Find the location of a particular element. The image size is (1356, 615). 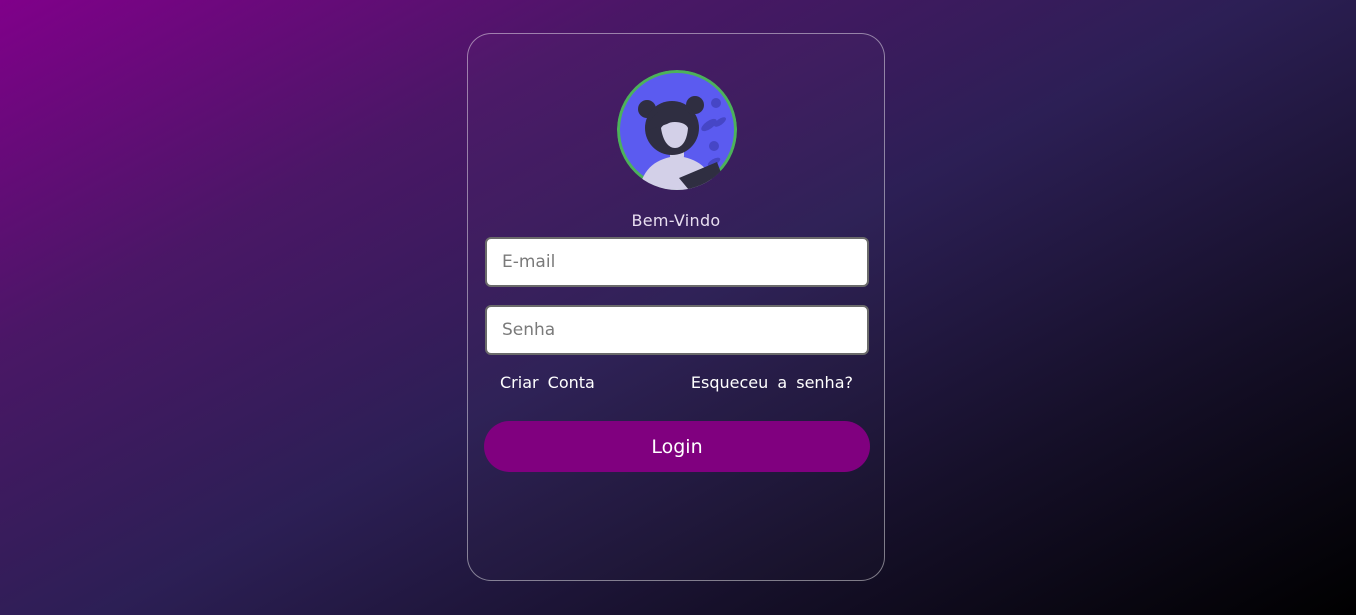

password-field is located at coordinates (677, 330).